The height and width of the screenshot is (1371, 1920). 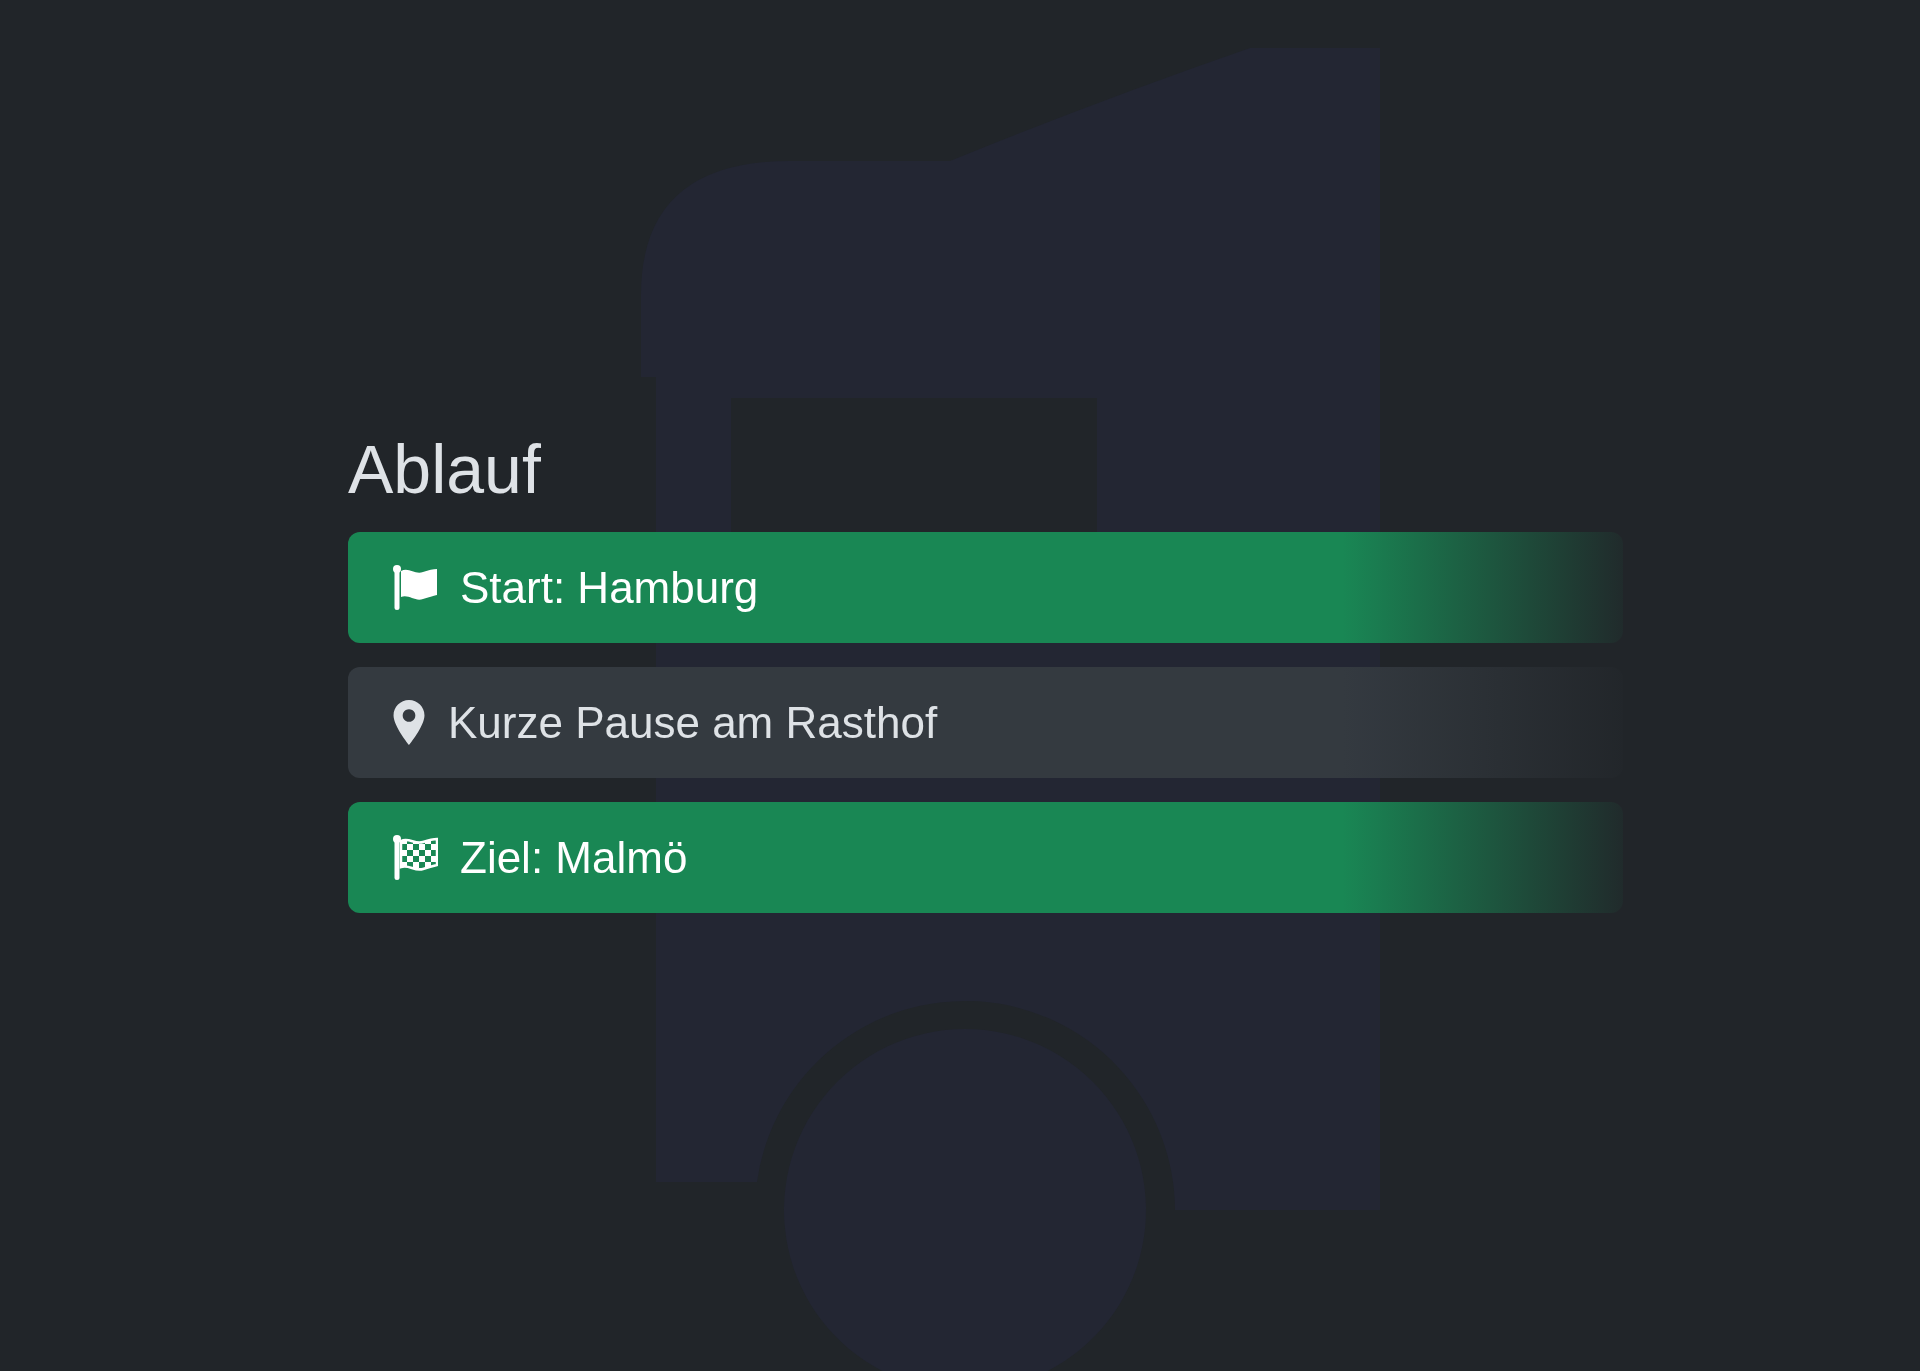 What do you see at coordinates (693, 722) in the screenshot?
I see `step-label: Kurze Pause am Rasthof` at bounding box center [693, 722].